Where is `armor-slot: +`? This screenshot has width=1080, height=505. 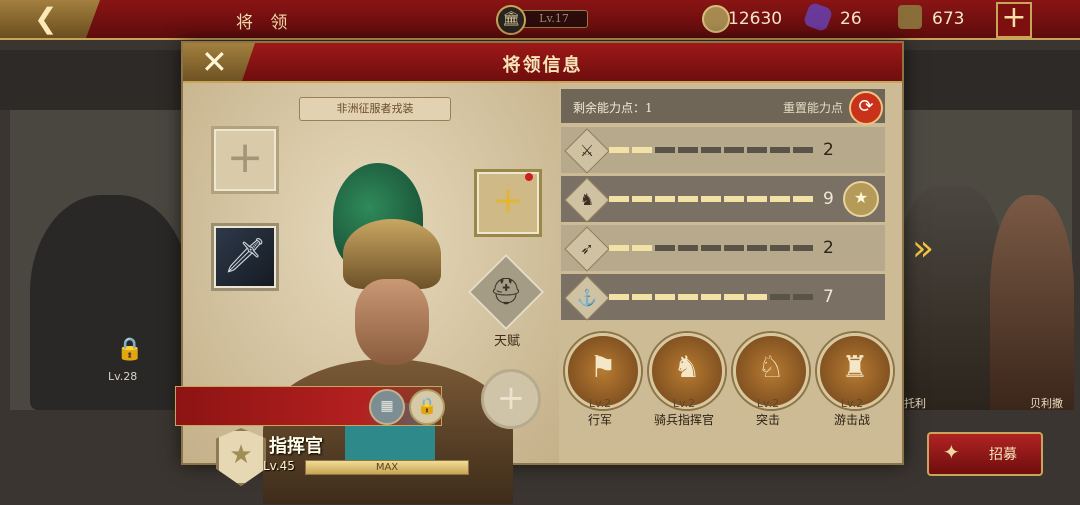
armor-slot: + is located at coordinates (245, 160).